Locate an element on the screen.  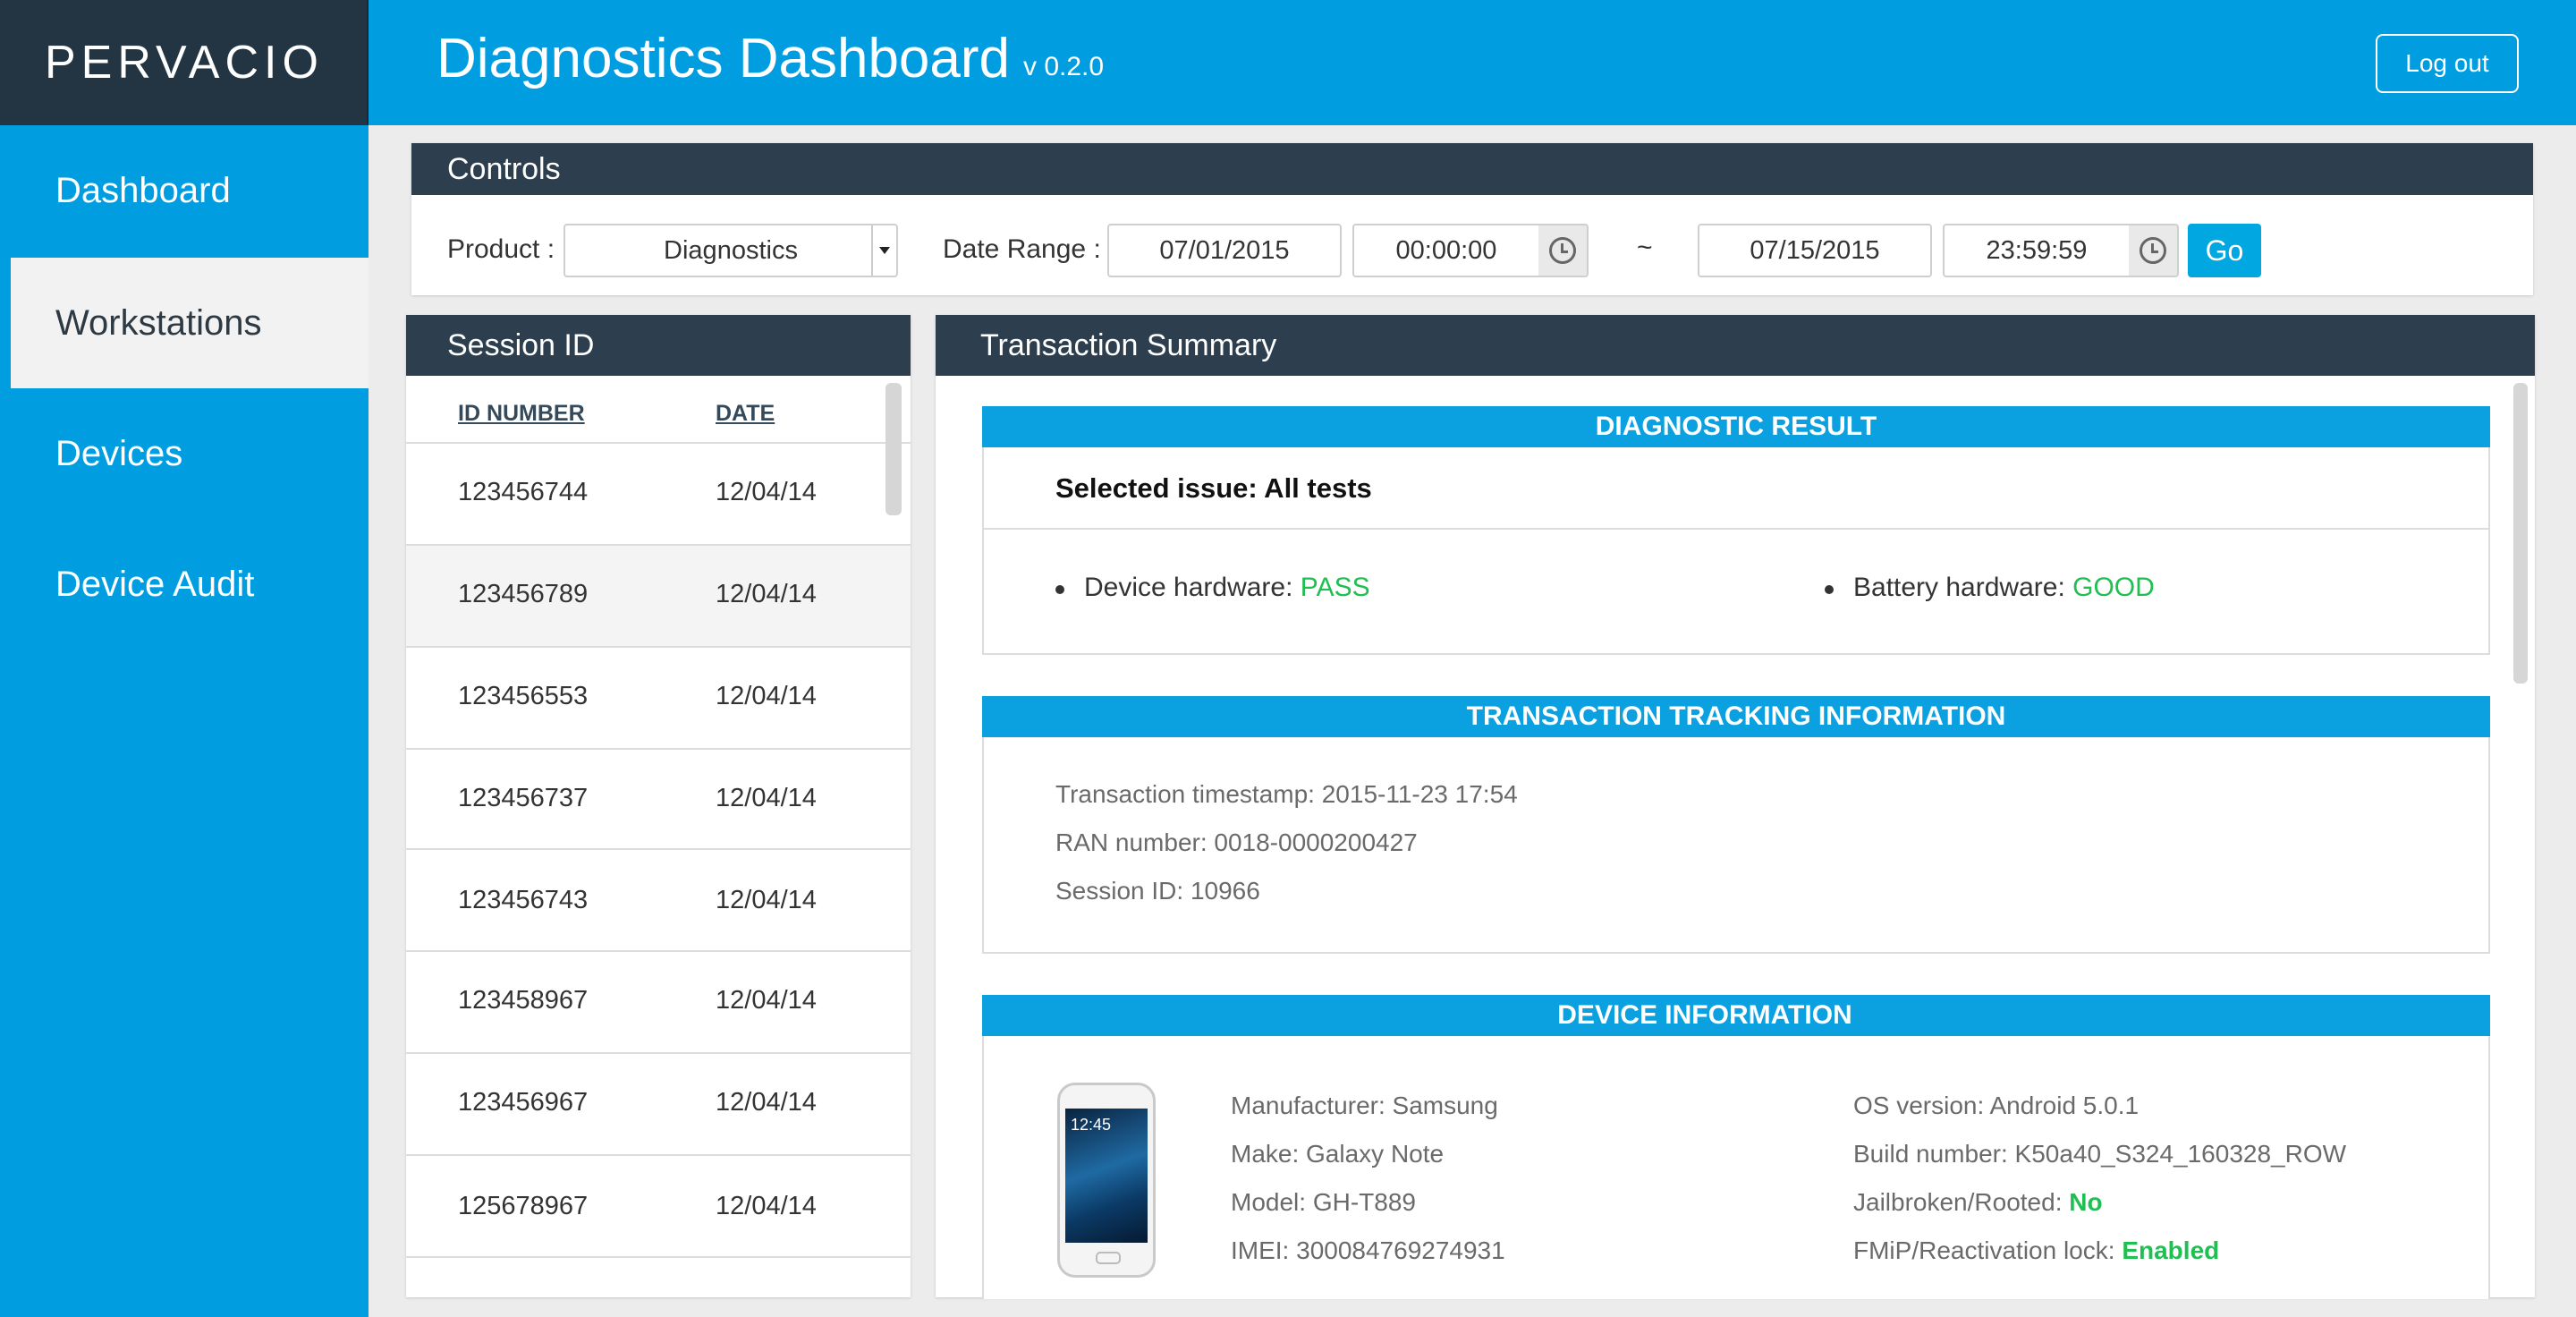
end-time-picker-button is located at coordinates (2154, 250).